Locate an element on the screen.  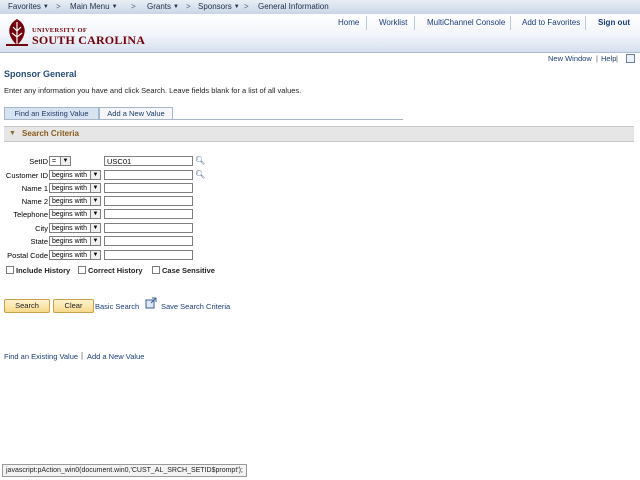
basic-search-link: Basic Search is located at coordinates (117, 306).